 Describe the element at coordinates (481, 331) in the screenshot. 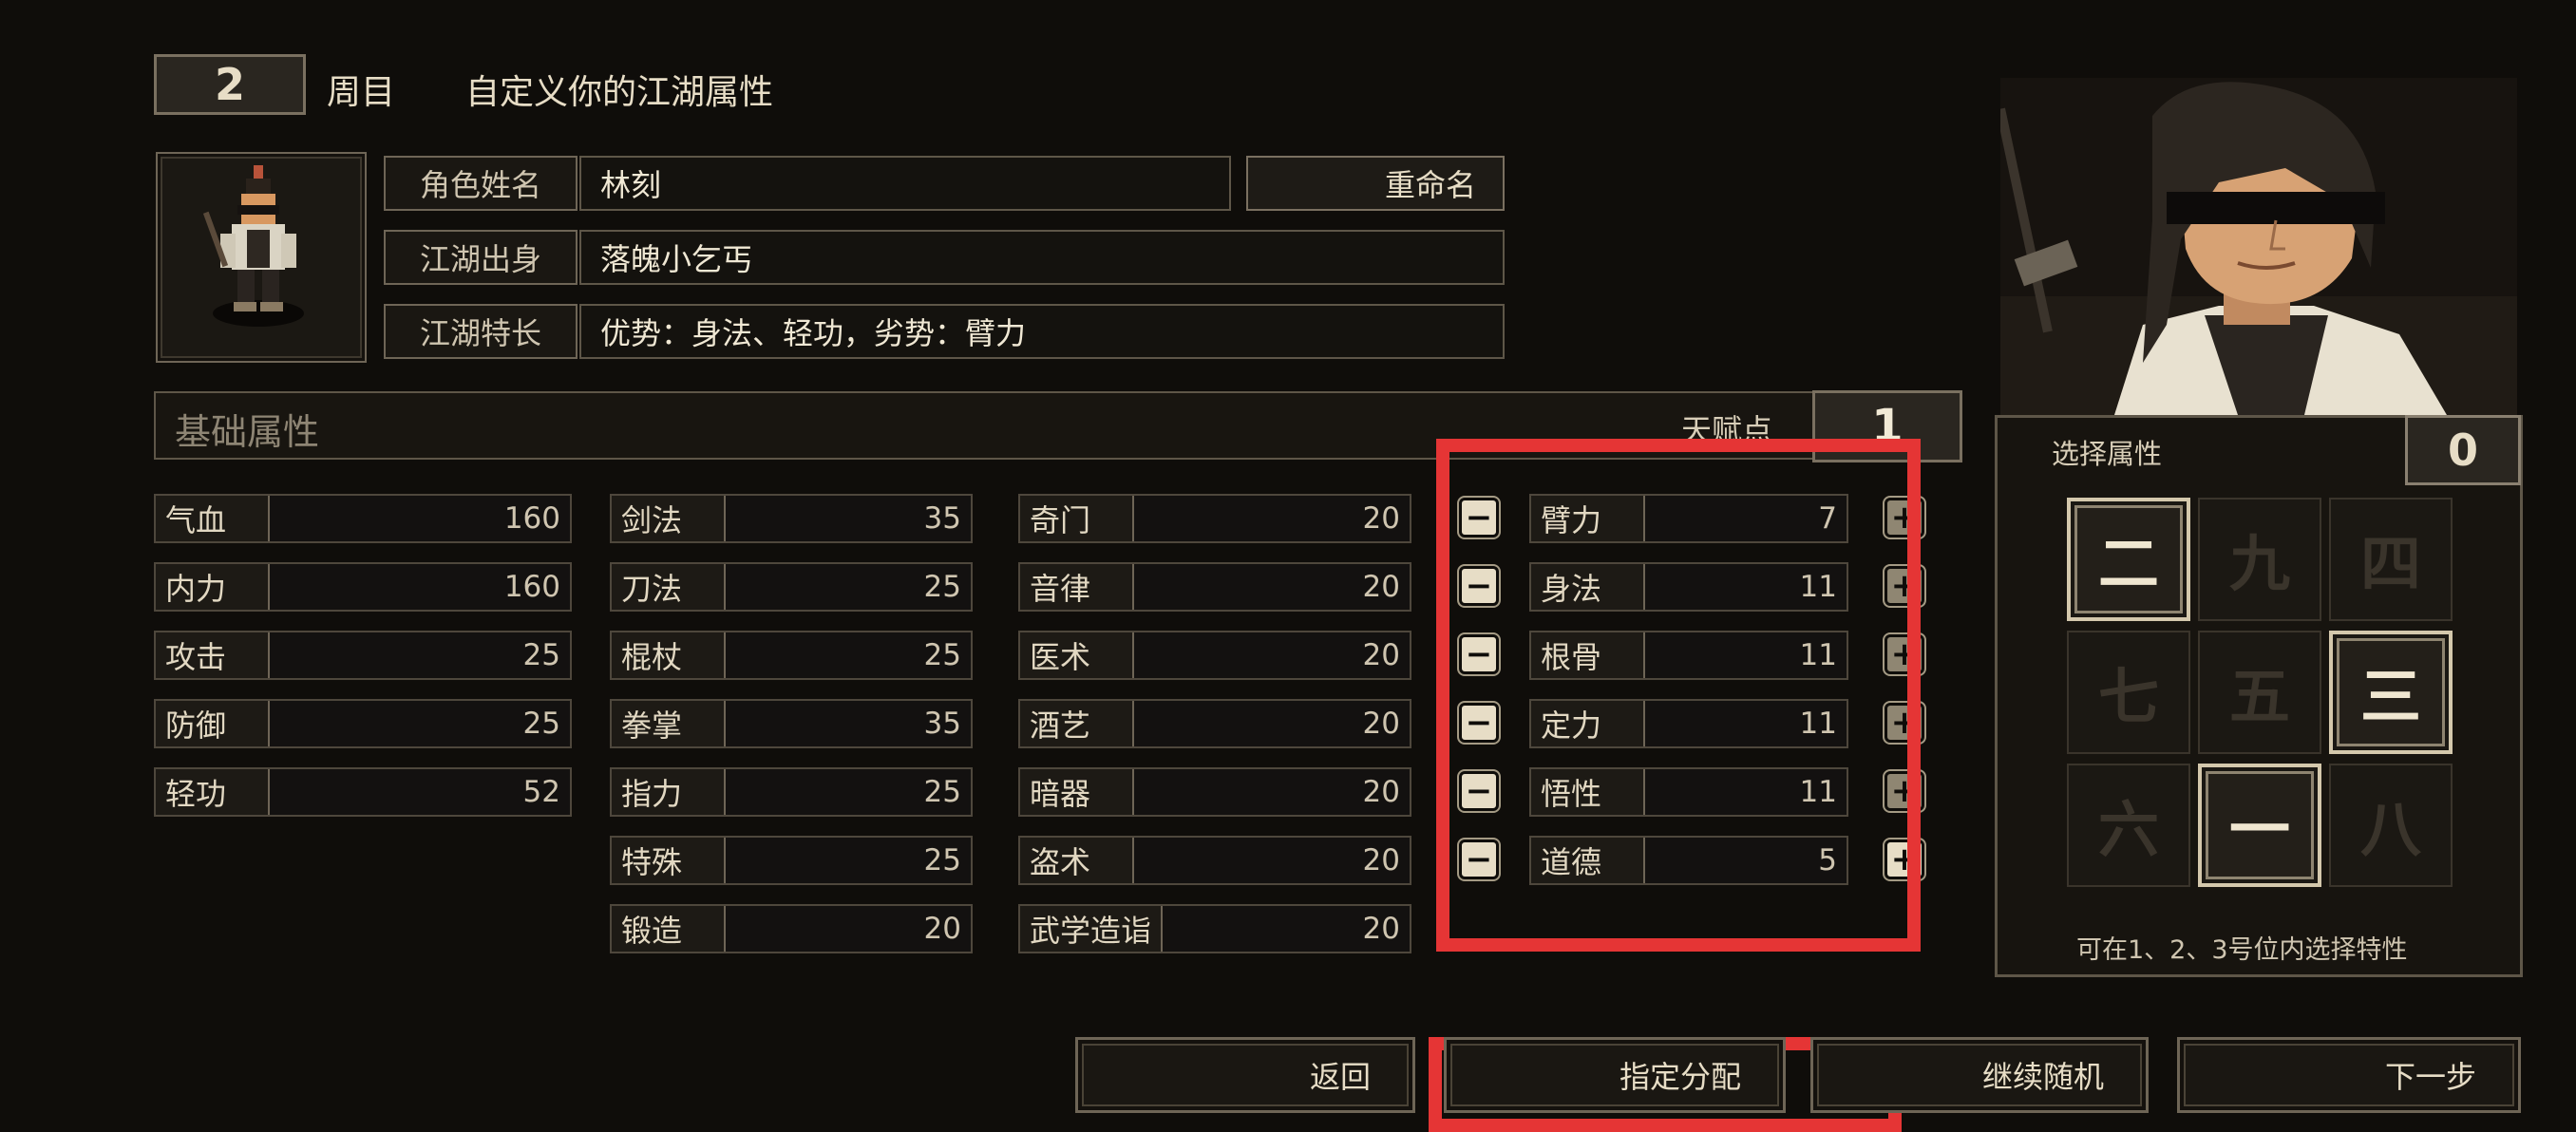

I see `trait-label: 江湖特长` at that location.